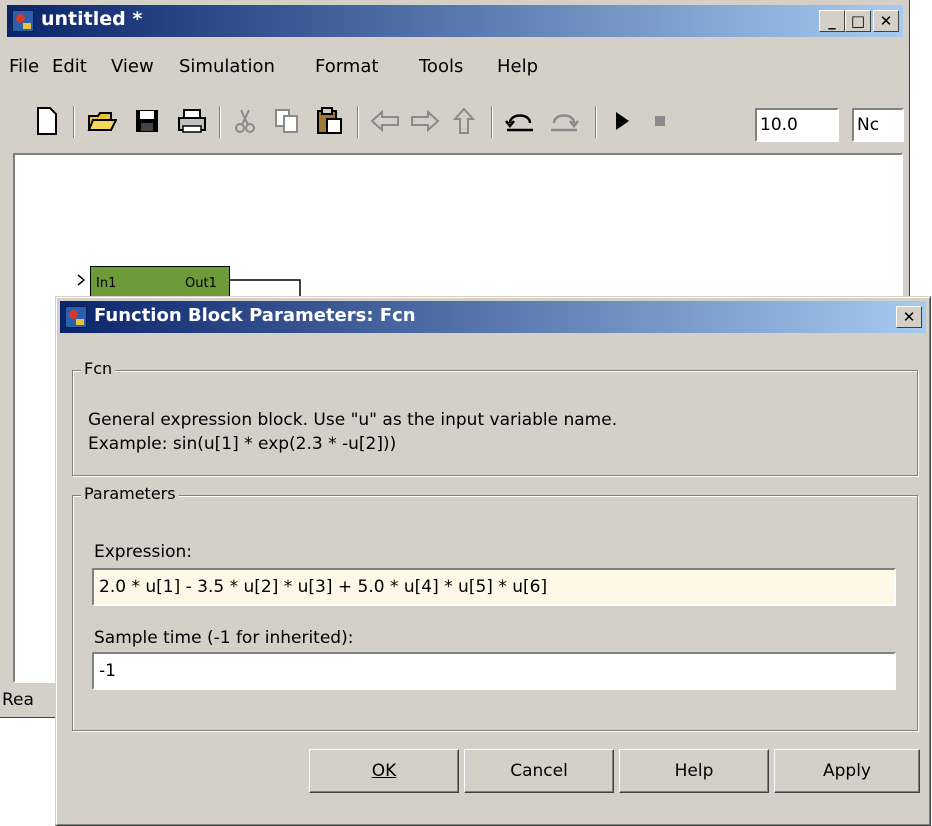 The width and height of the screenshot is (932, 826). I want to click on sample-time-field: -1, so click(494, 671).